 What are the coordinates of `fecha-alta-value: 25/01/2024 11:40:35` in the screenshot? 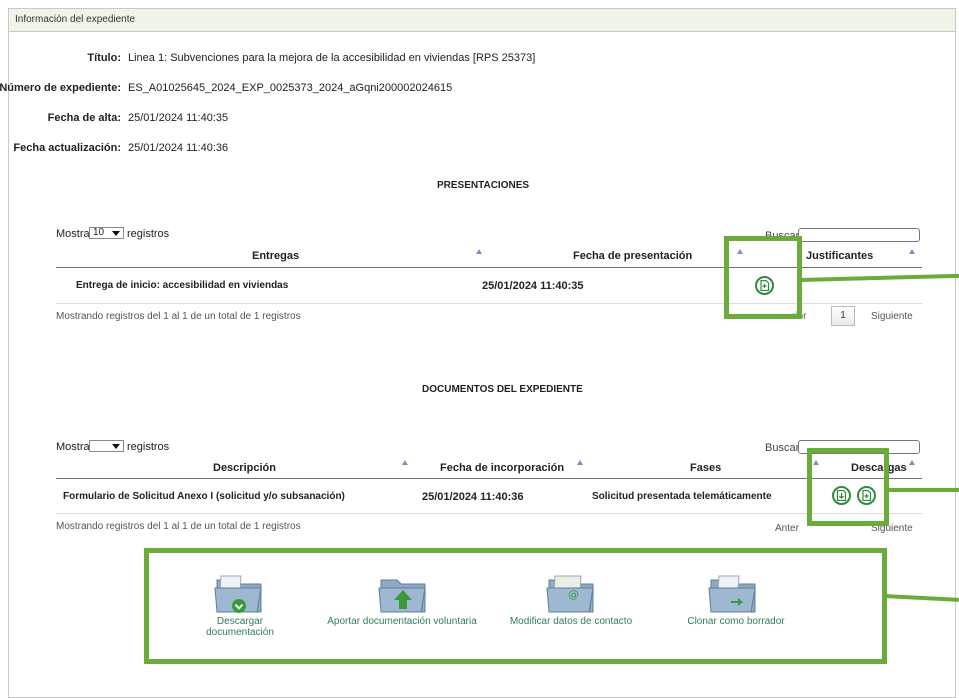 It's located at (178, 118).